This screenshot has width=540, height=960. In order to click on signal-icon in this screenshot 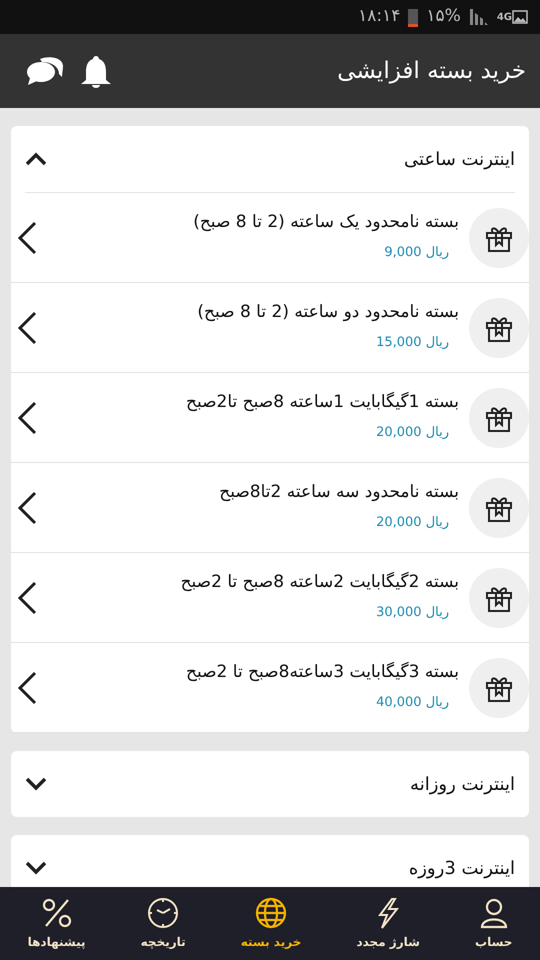, I will do `click(478, 17)`.